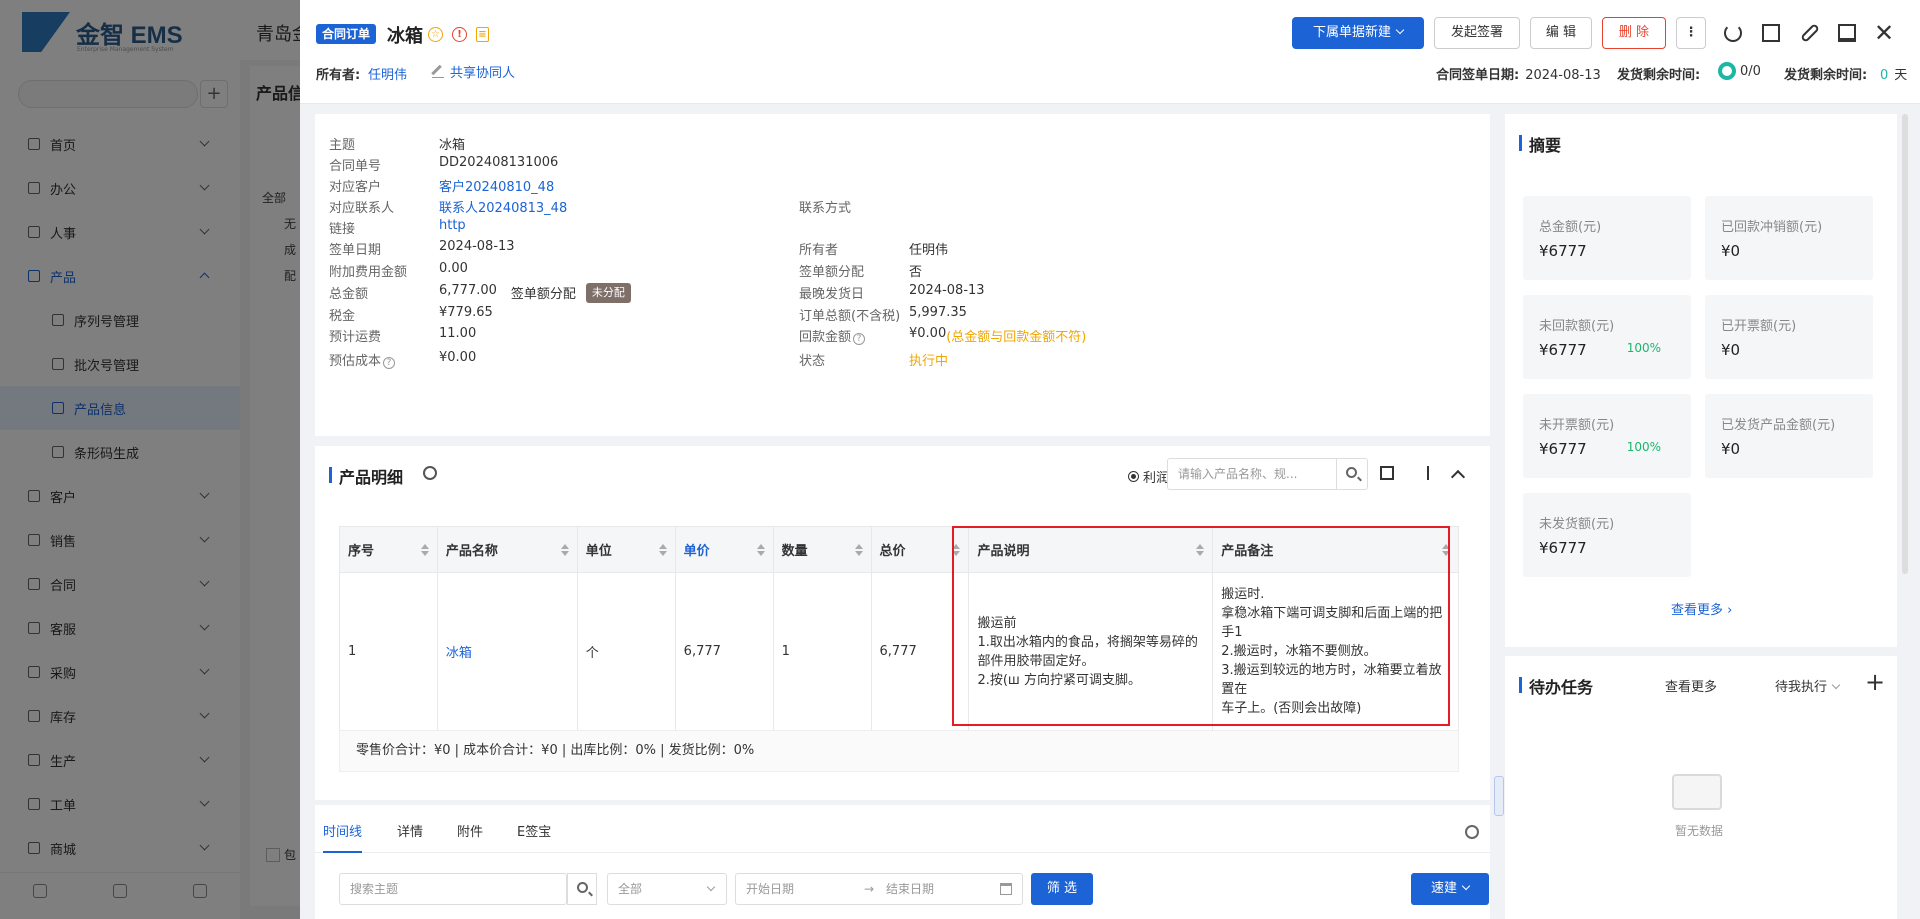 The image size is (1920, 919). I want to click on tile-percent: 100%, so click(1643, 348).